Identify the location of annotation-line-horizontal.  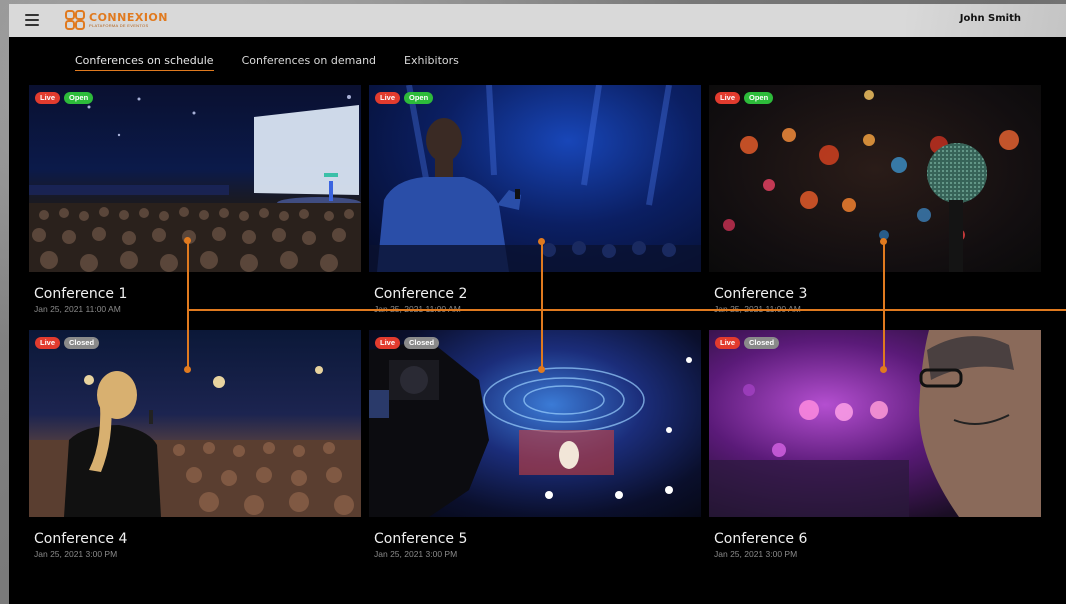
(626, 310).